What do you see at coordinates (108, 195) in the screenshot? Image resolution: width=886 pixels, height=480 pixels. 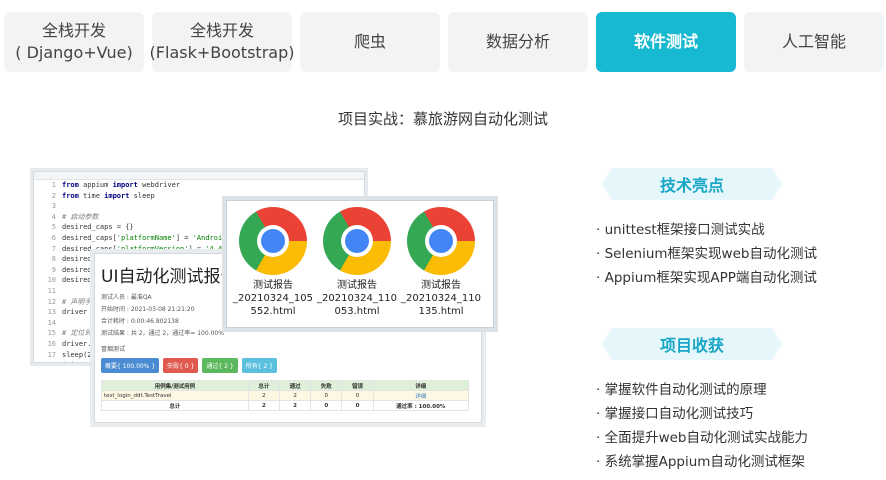 I see `code-text: from time import sleep` at bounding box center [108, 195].